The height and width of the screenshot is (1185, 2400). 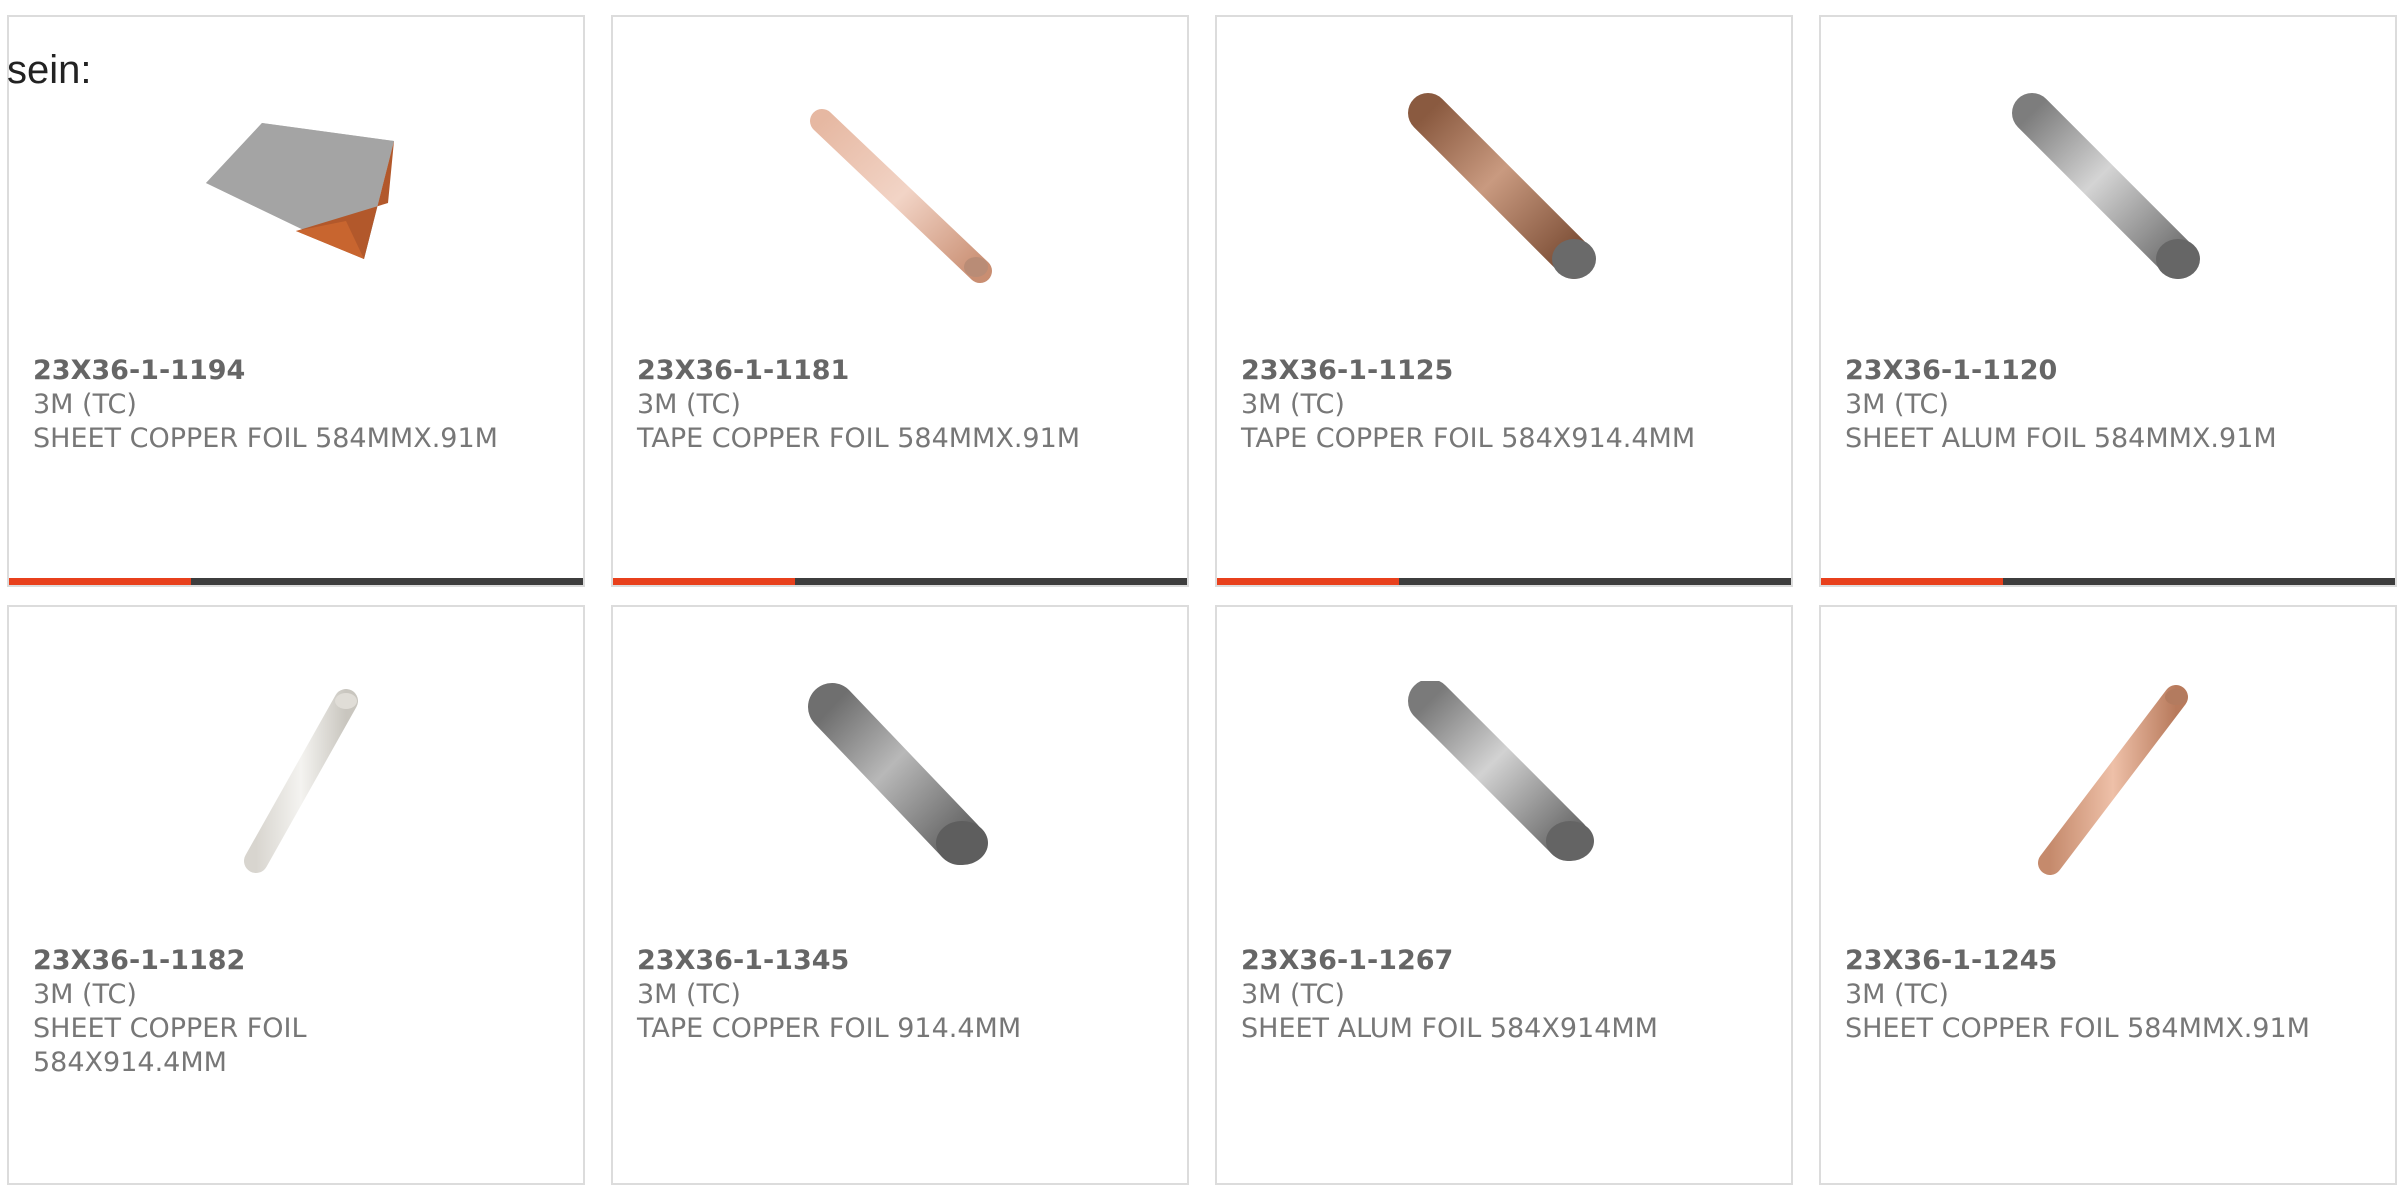 What do you see at coordinates (2080, 371) in the screenshot?
I see `part-number: 23X36-1-1120` at bounding box center [2080, 371].